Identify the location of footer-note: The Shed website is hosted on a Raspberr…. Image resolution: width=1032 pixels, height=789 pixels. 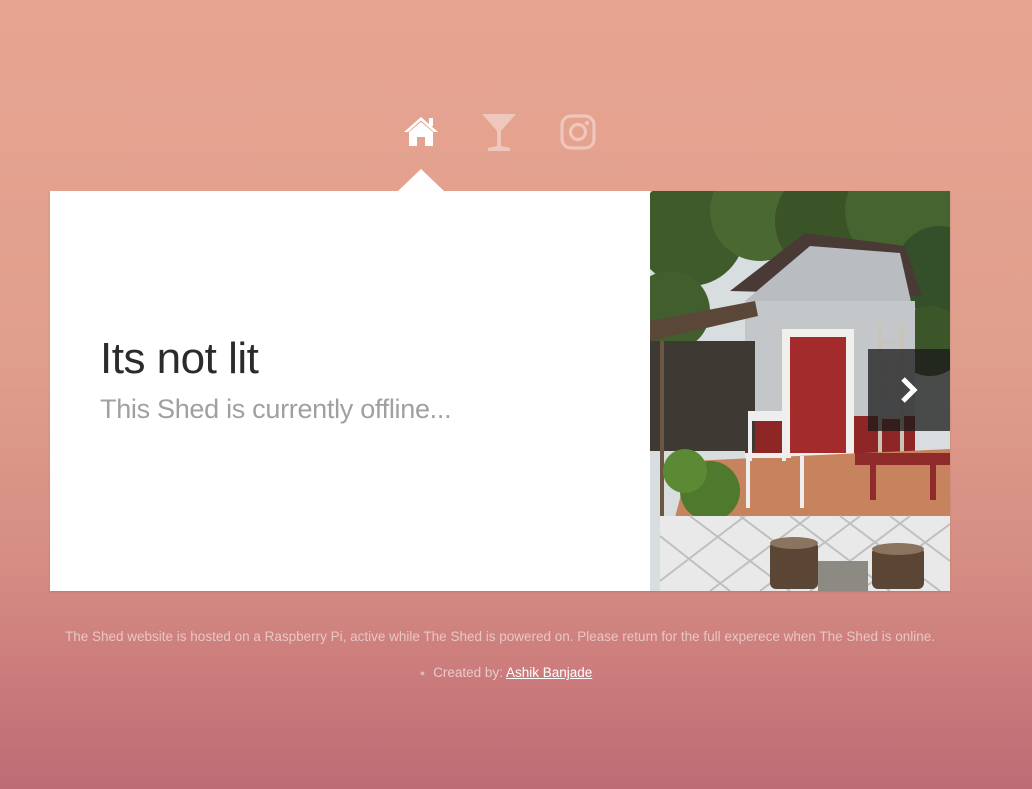
(499, 636).